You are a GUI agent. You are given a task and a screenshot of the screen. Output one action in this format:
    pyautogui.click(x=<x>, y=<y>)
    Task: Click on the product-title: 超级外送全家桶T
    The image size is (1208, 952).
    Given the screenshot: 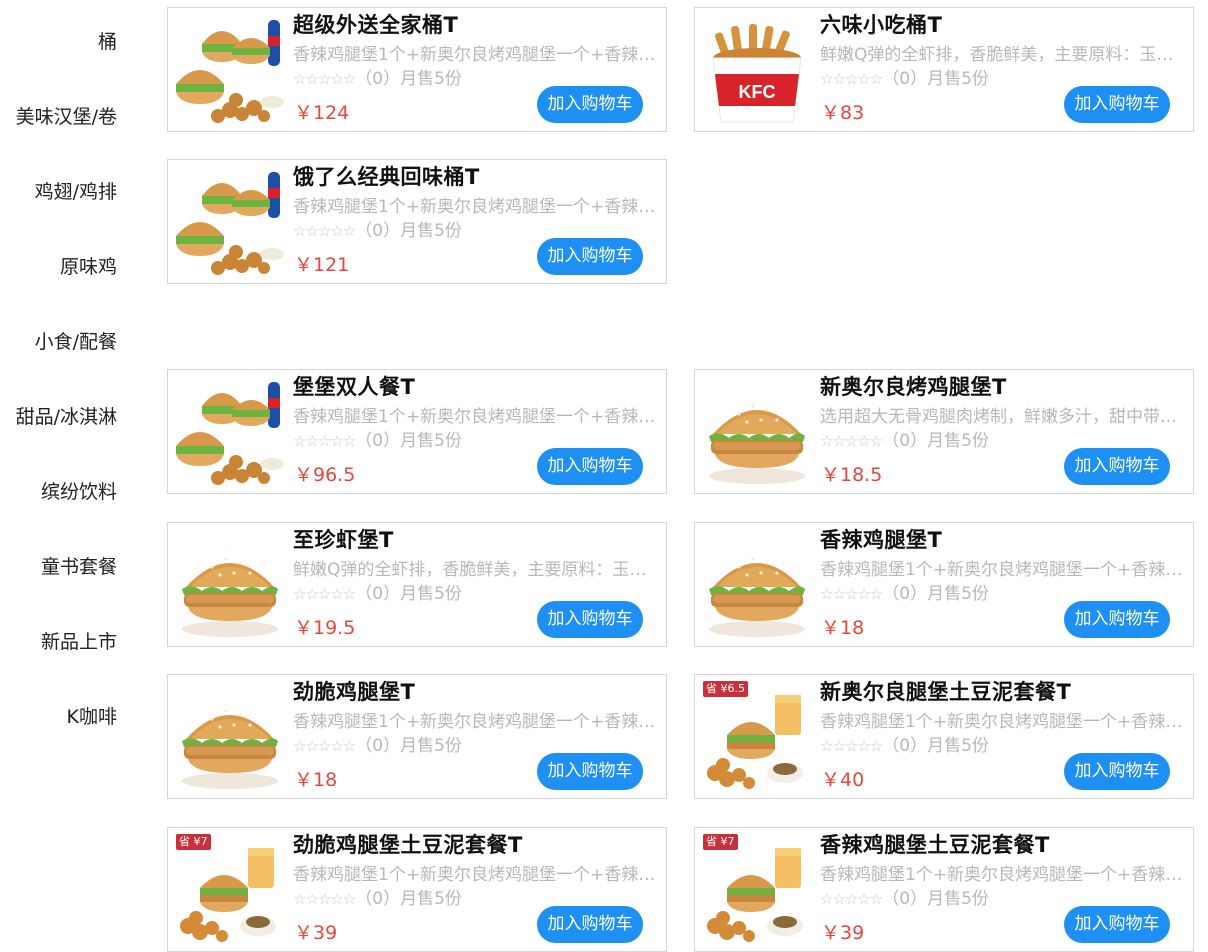 What is the action you would take?
    pyautogui.click(x=376, y=25)
    